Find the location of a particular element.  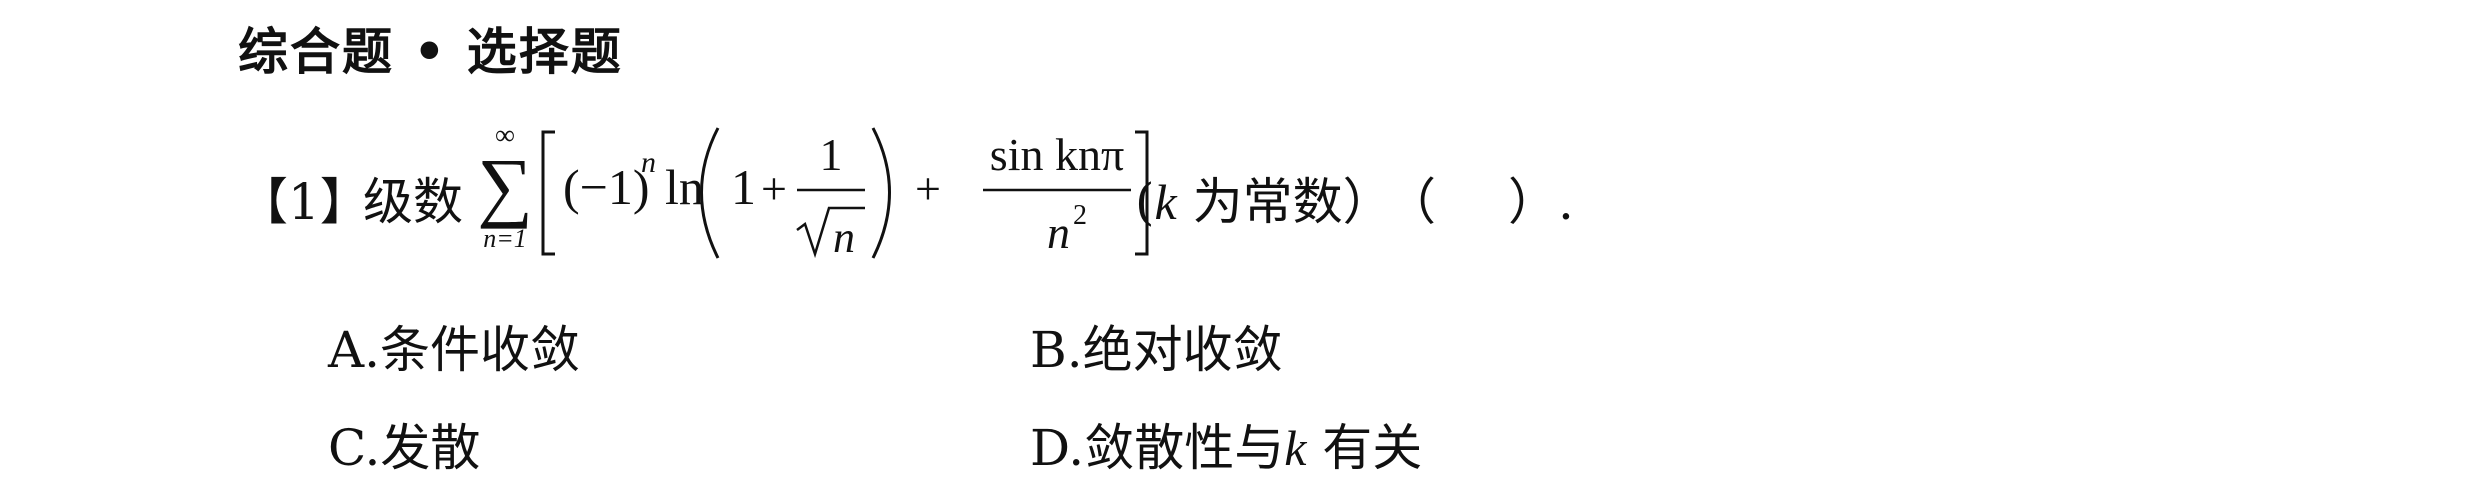

answer-blank-close: ）. is located at coordinates (1541, 202).